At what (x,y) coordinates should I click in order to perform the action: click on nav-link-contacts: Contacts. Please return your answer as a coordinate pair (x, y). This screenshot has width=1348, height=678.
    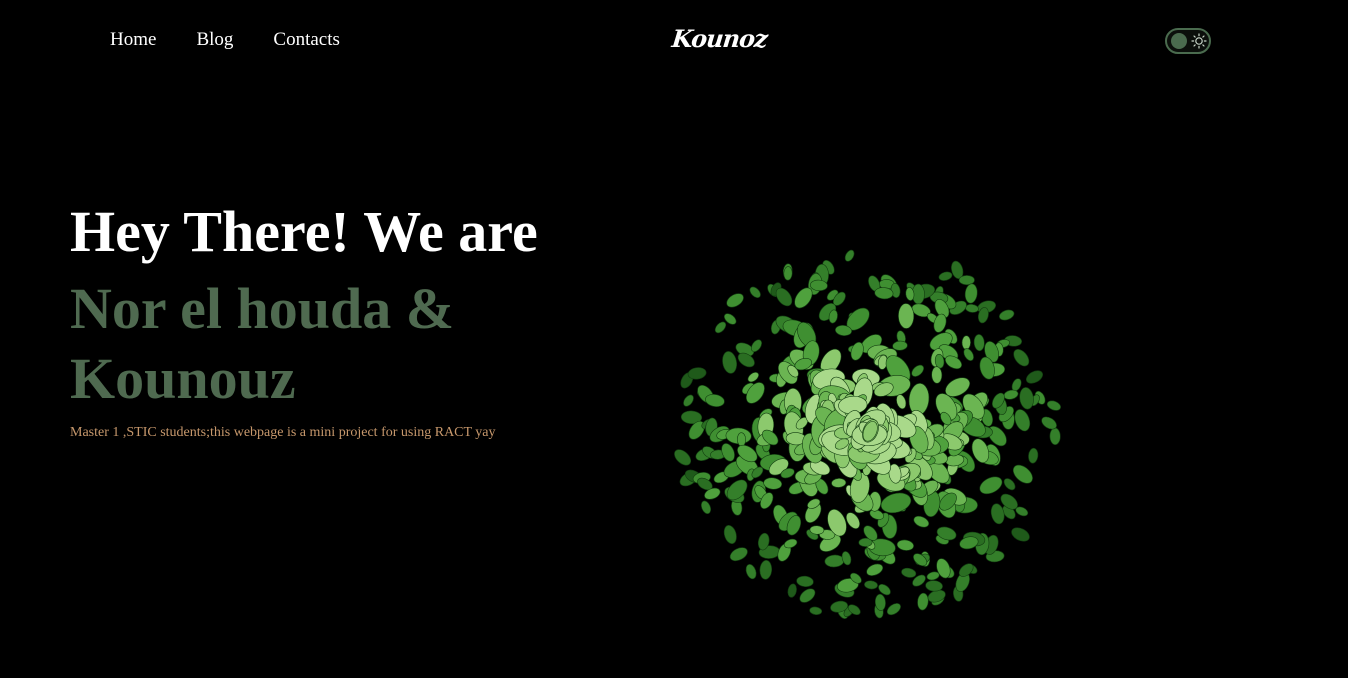
    Looking at the image, I should click on (306, 40).